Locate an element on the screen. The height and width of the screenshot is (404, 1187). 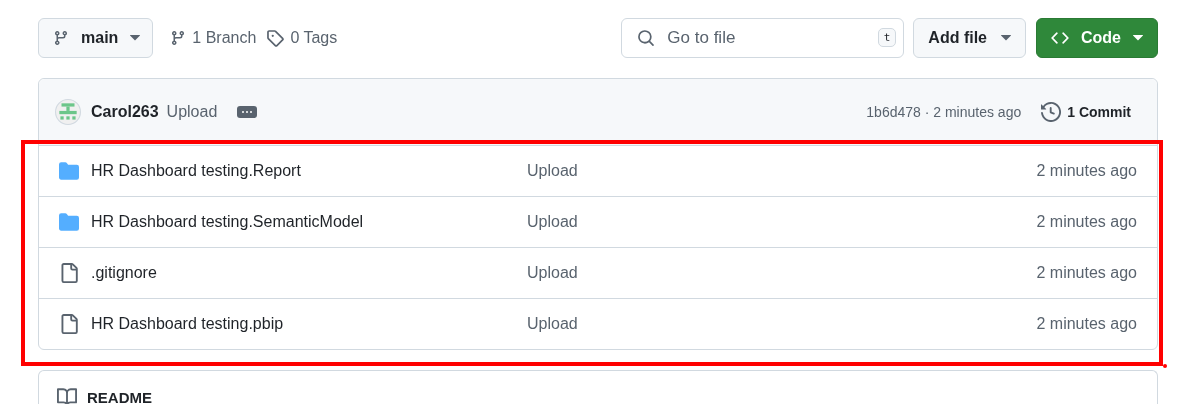
book-icon is located at coordinates (67, 395).